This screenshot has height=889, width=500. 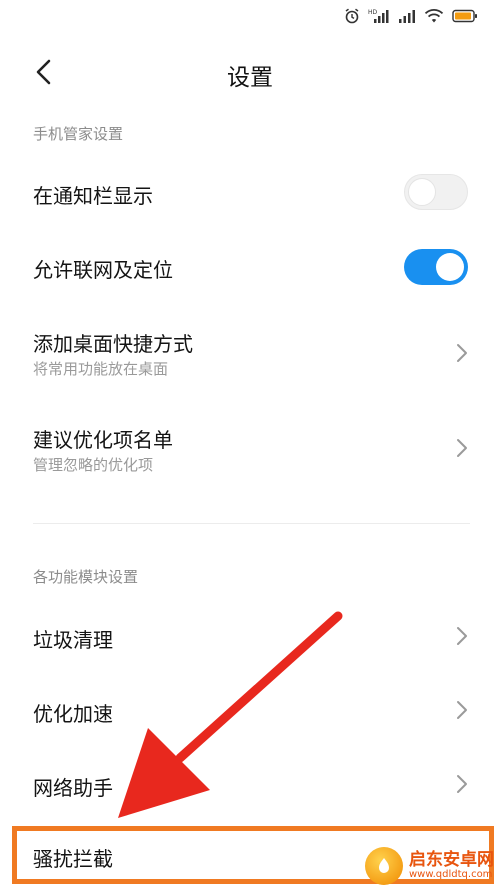 What do you see at coordinates (465, 16) in the screenshot?
I see `battery-icon` at bounding box center [465, 16].